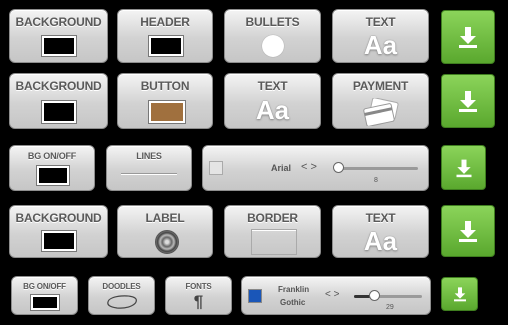  What do you see at coordinates (198, 286) in the screenshot?
I see `fonts-label: FONTS` at bounding box center [198, 286].